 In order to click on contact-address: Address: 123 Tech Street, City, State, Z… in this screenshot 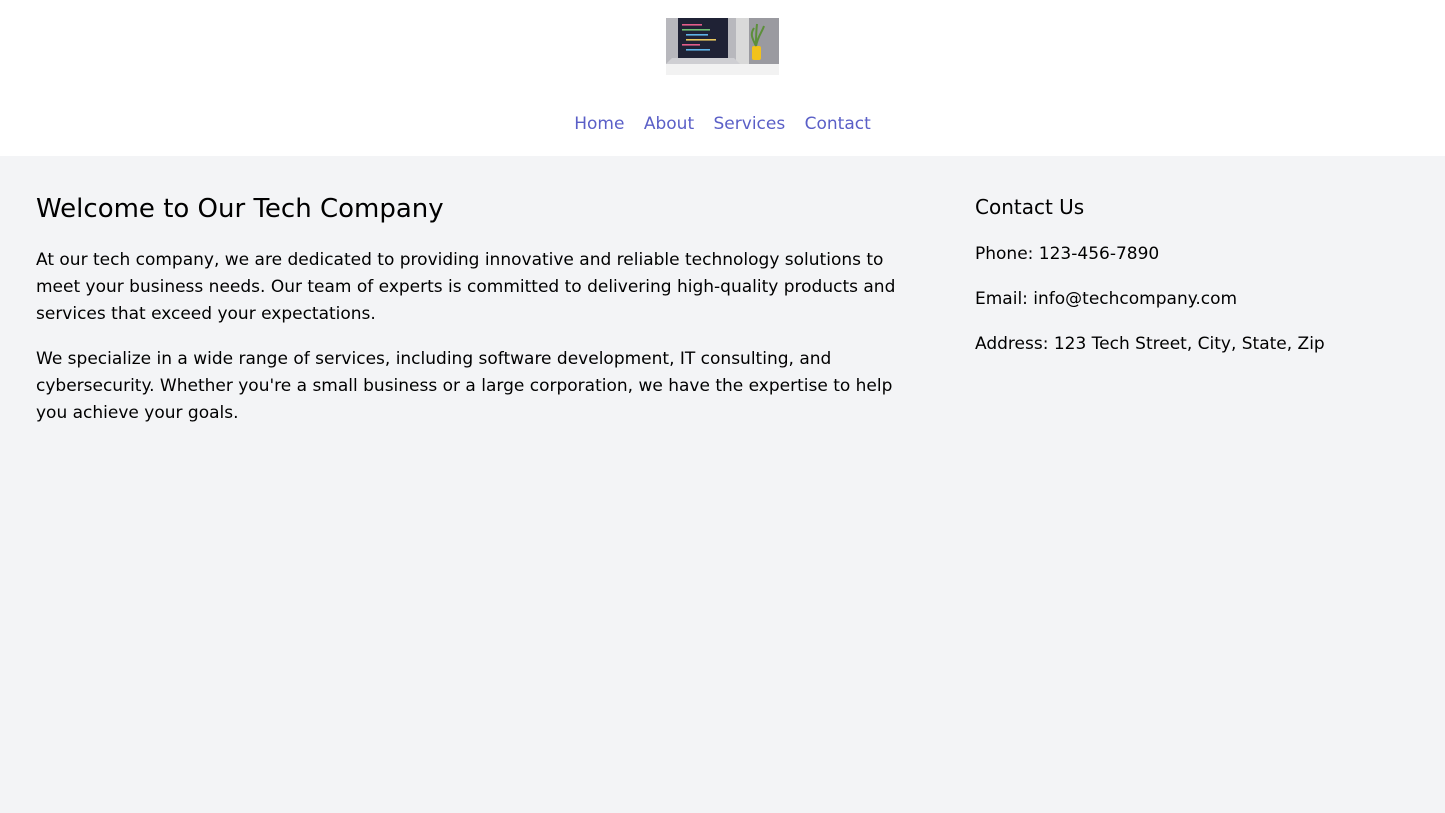, I will do `click(1150, 344)`.